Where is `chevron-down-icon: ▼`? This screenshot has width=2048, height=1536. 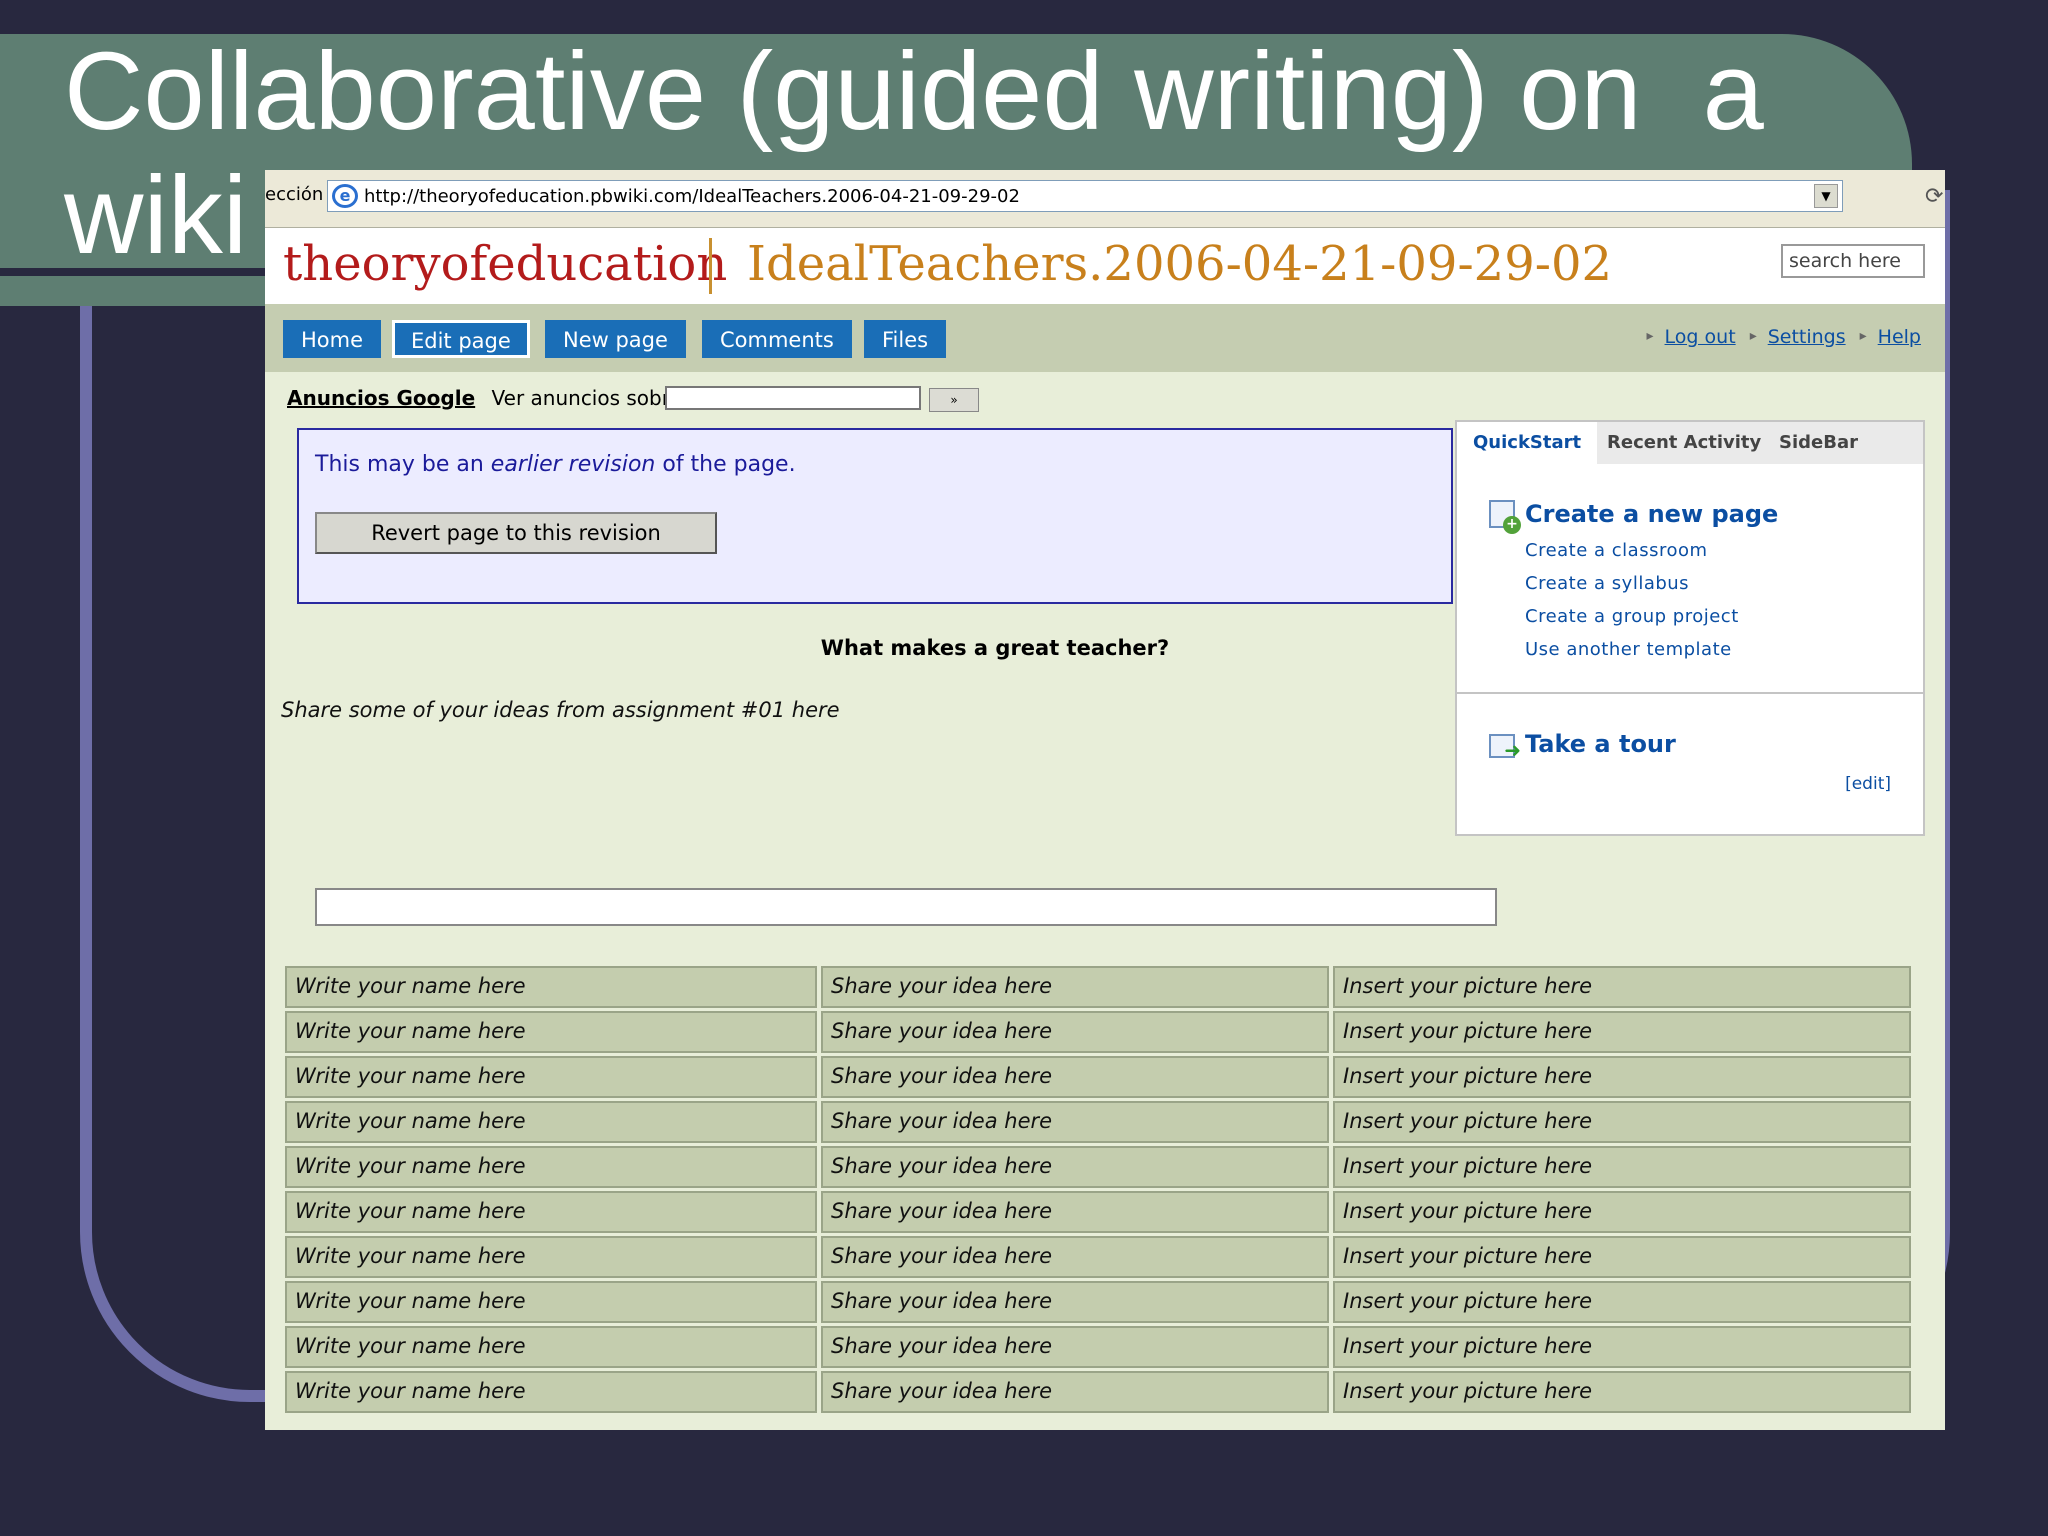 chevron-down-icon: ▼ is located at coordinates (1826, 196).